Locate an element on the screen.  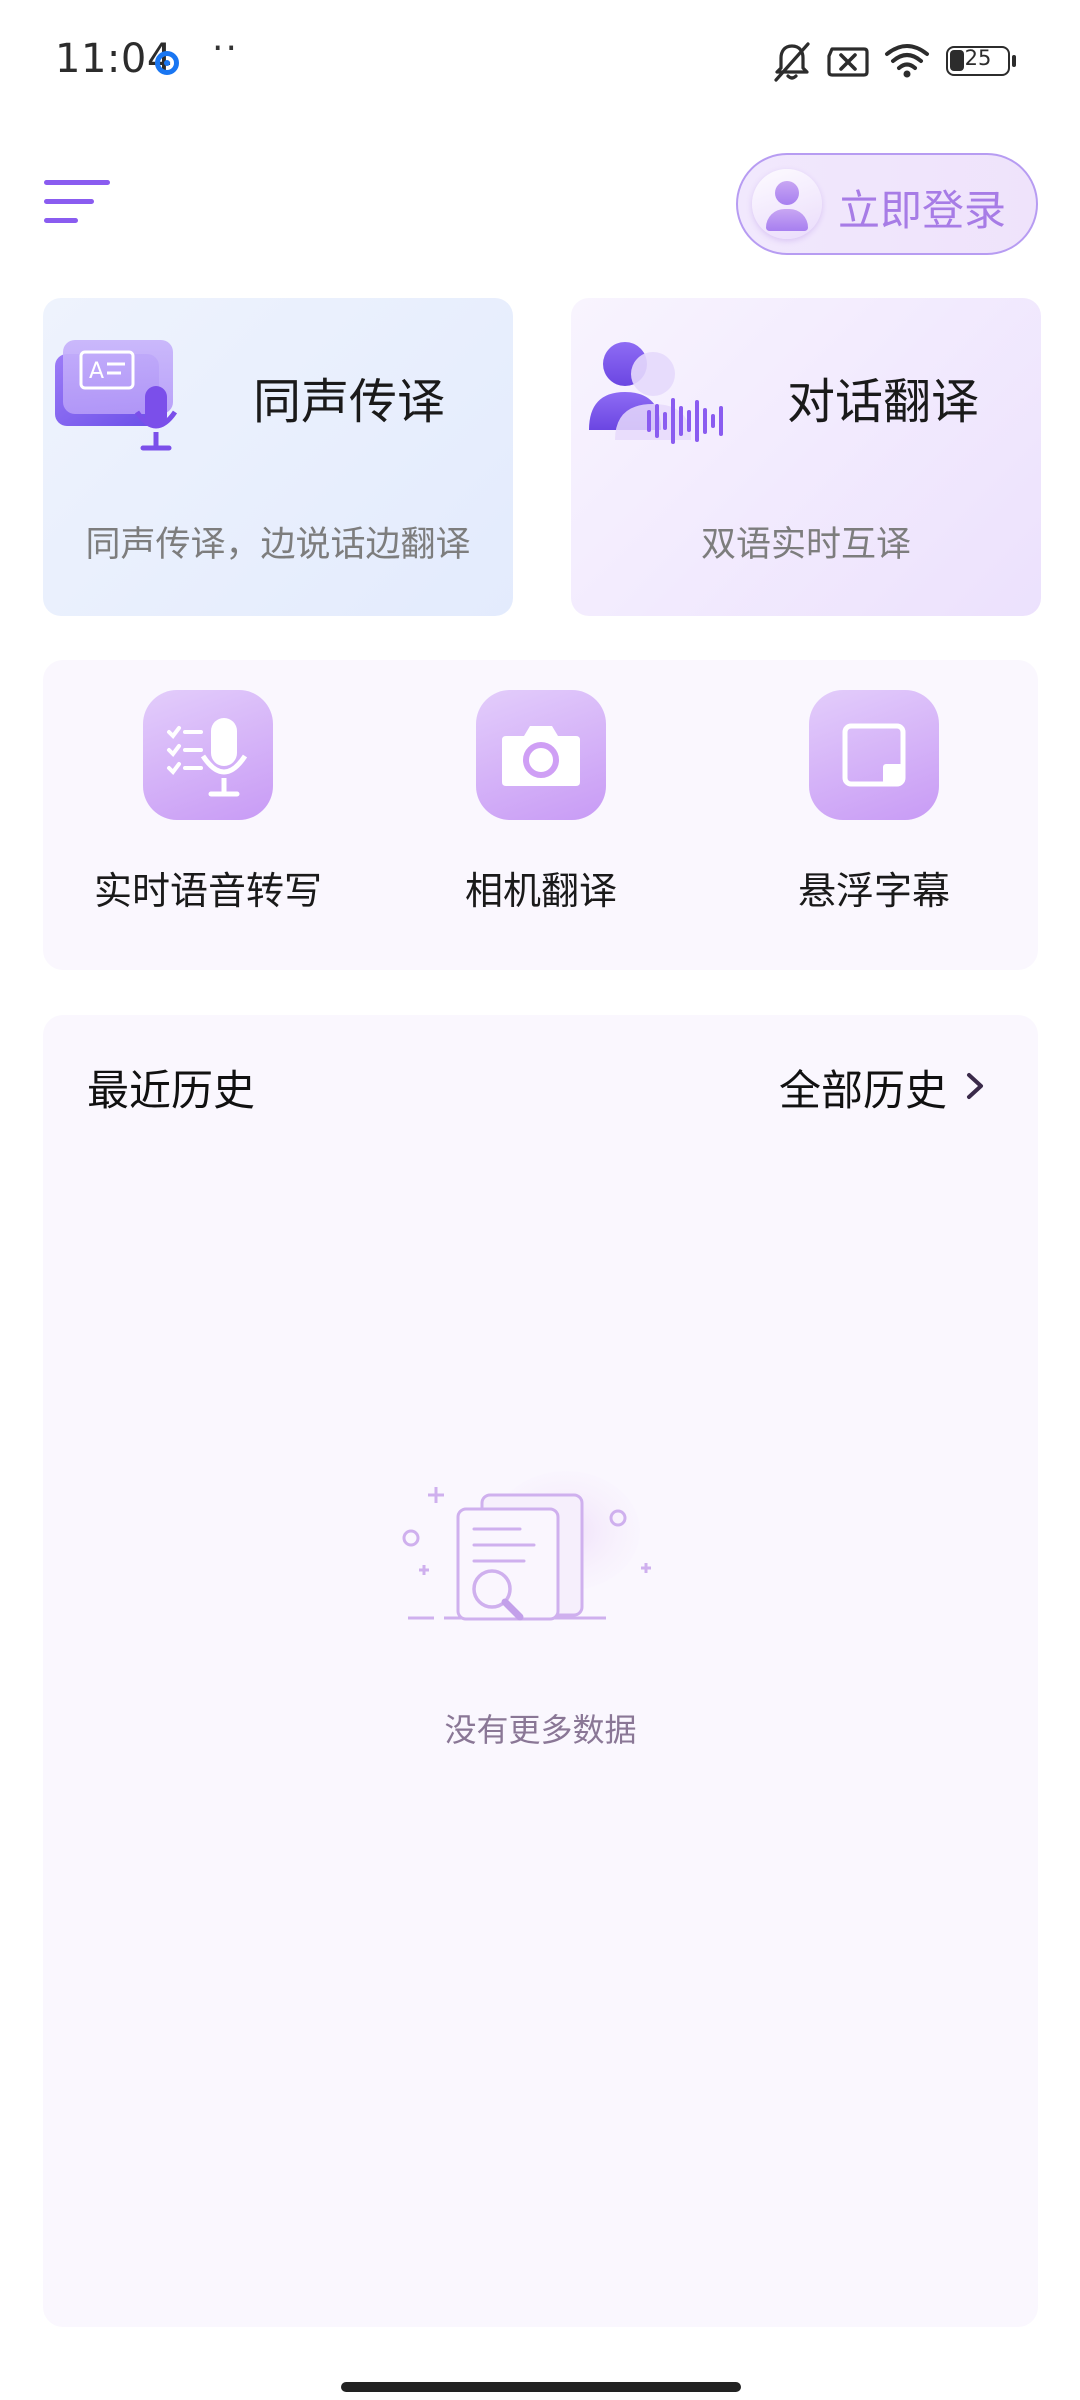
card-title: 同声传译 is located at coordinates (349, 402).